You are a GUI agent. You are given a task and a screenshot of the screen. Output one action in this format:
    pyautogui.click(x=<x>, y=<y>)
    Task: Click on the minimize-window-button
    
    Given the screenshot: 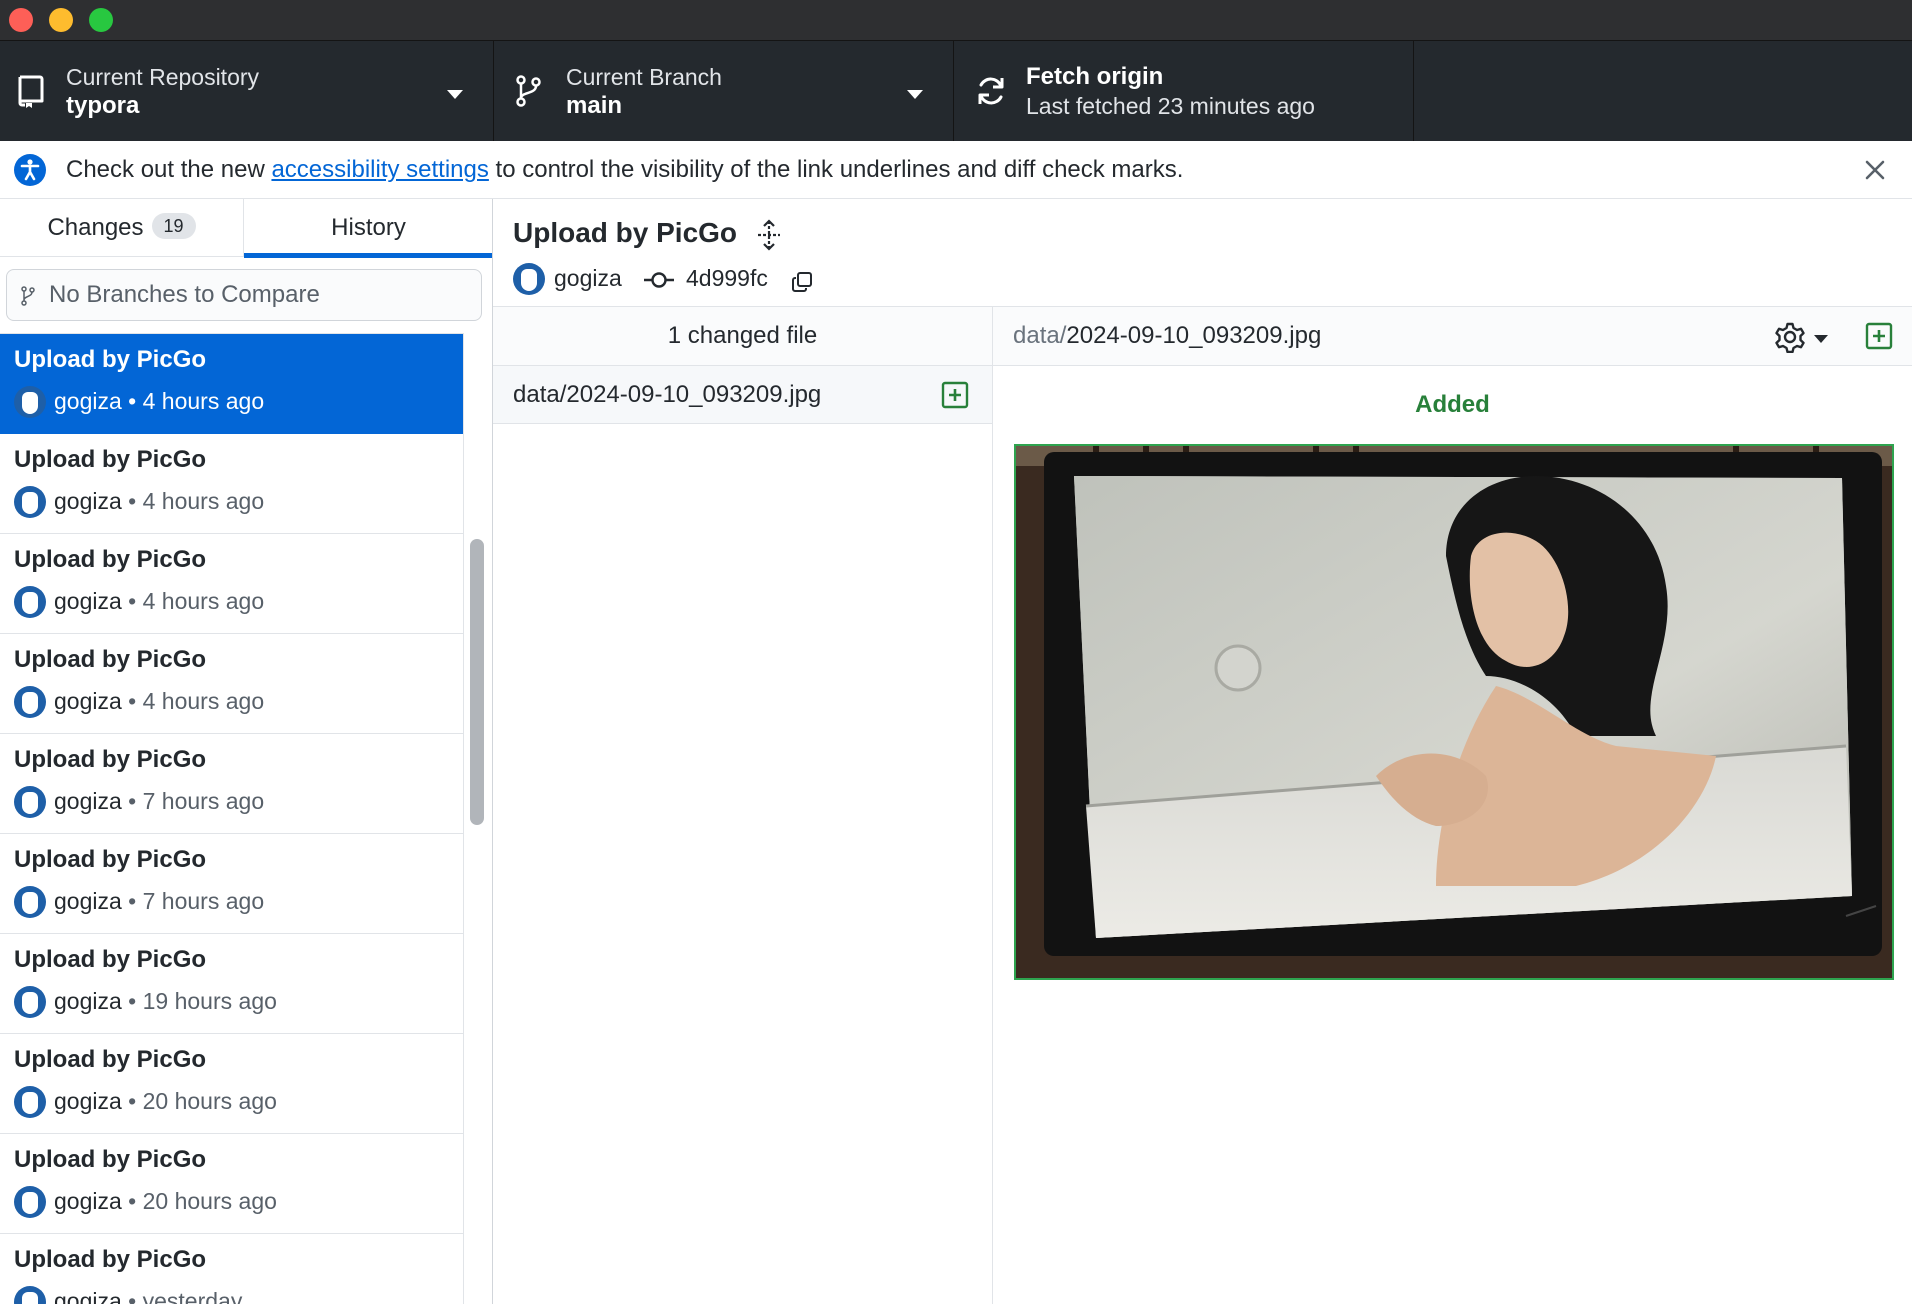 What is the action you would take?
    pyautogui.click(x=61, y=20)
    